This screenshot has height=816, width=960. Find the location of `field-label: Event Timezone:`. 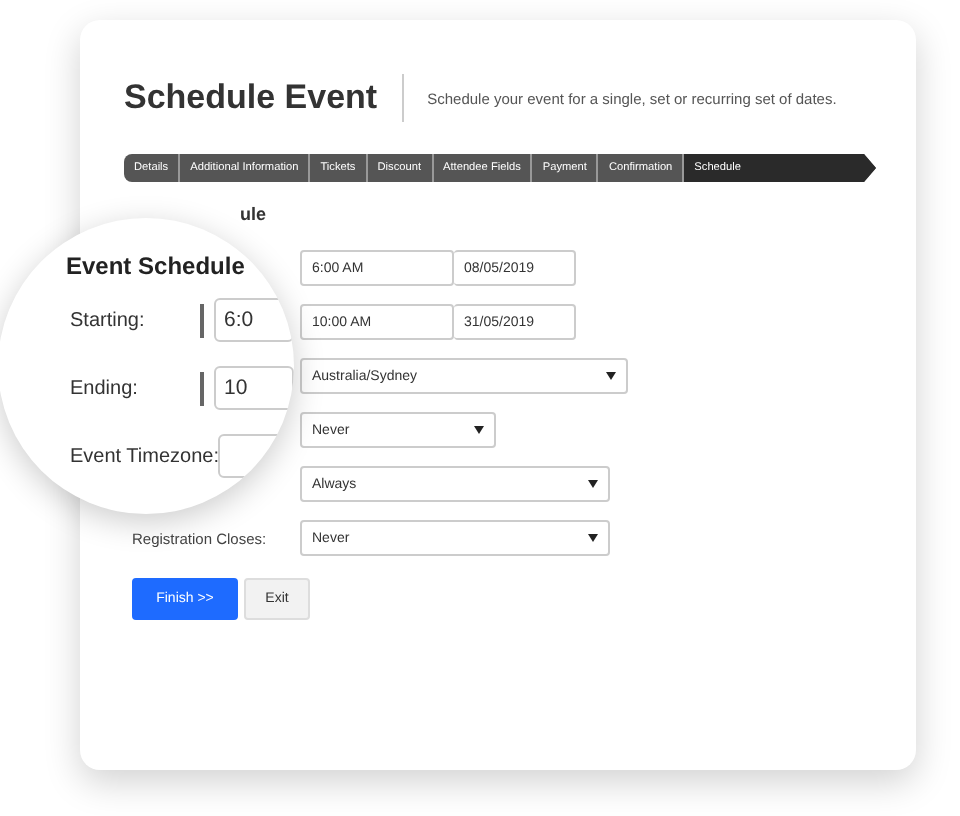

field-label: Event Timezone: is located at coordinates (144, 456).